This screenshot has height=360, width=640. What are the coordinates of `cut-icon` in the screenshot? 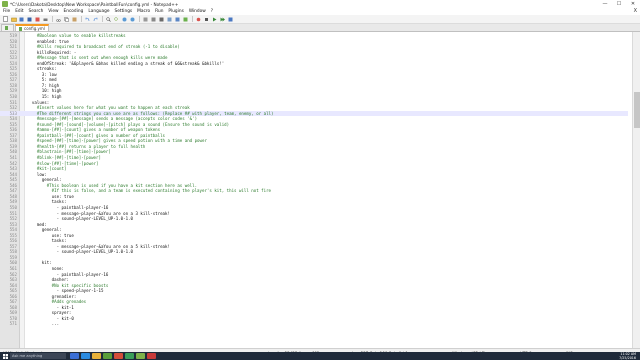 It's located at (58, 19).